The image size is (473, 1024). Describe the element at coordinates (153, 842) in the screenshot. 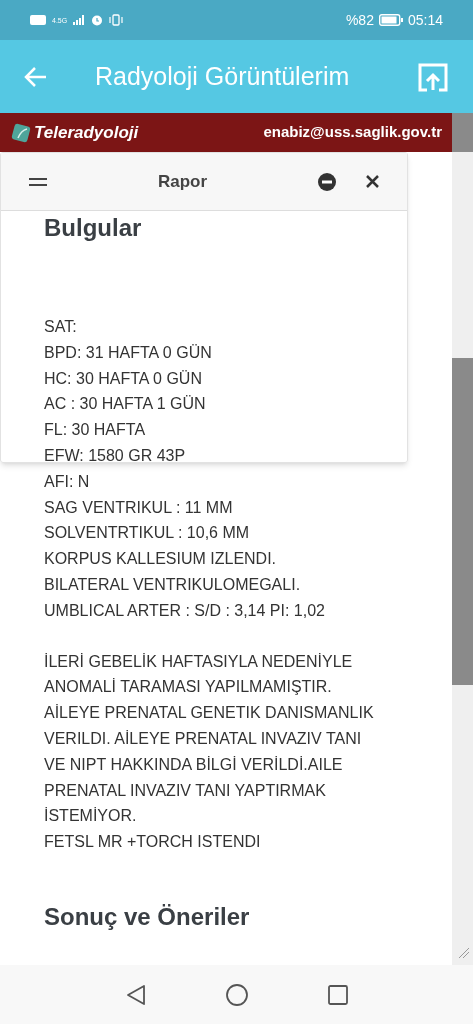

I see `note-line: FETSL MR +TORCH ISTENDI` at that location.